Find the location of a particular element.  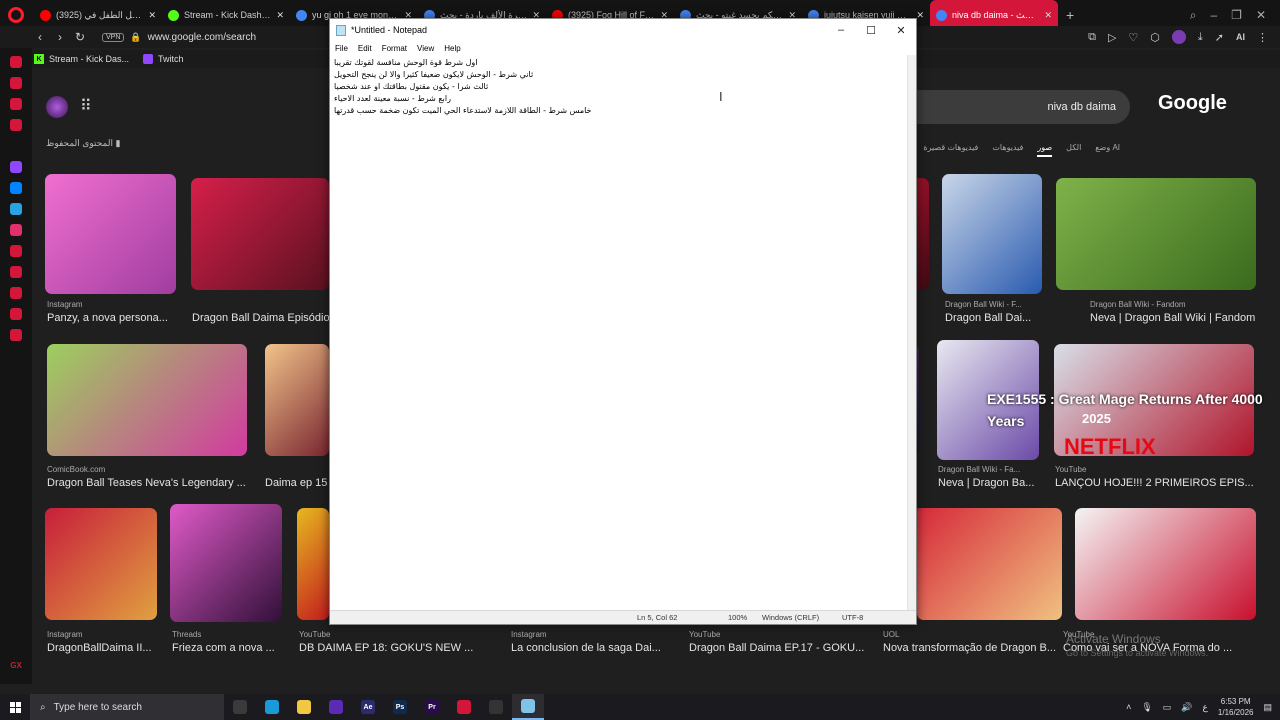

google-logo: Google is located at coordinates (1192, 103).